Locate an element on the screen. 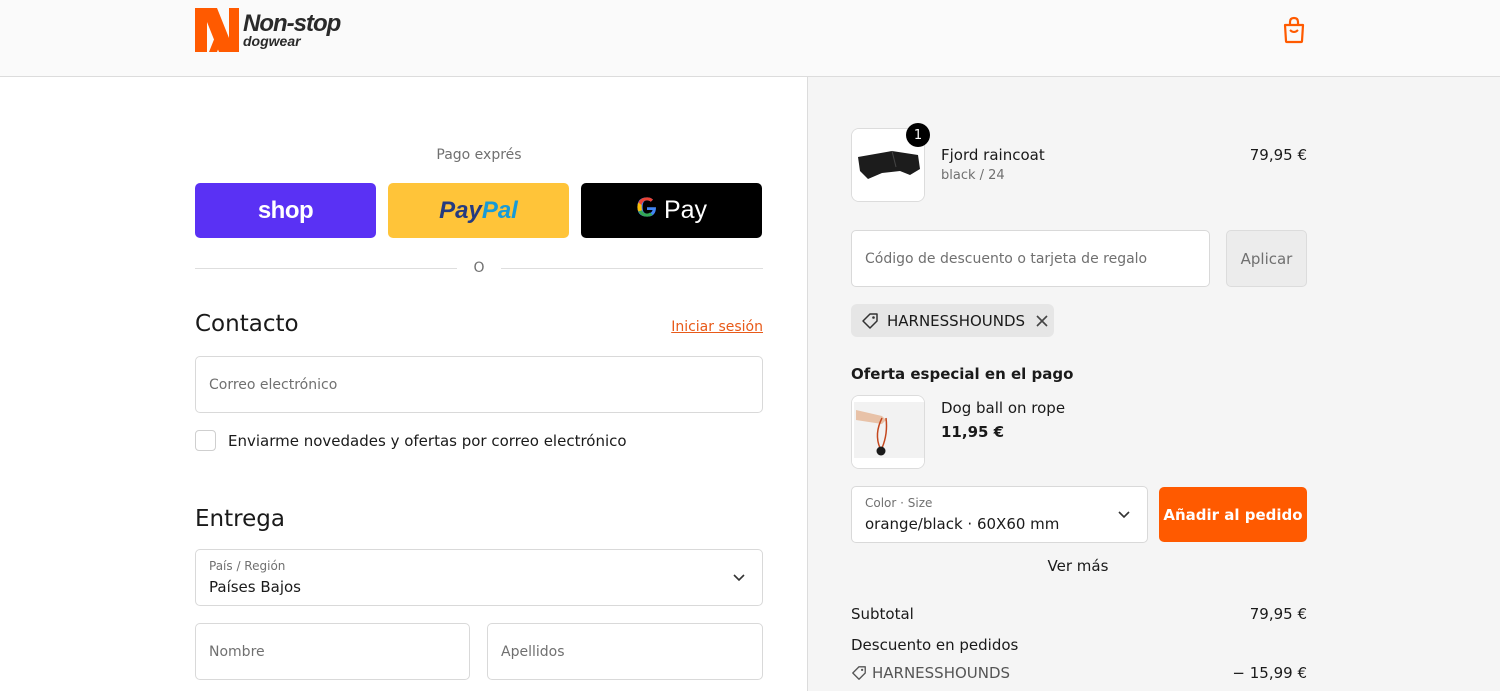 The width and height of the screenshot is (1500, 691). product-variant: black / 24 is located at coordinates (973, 175).